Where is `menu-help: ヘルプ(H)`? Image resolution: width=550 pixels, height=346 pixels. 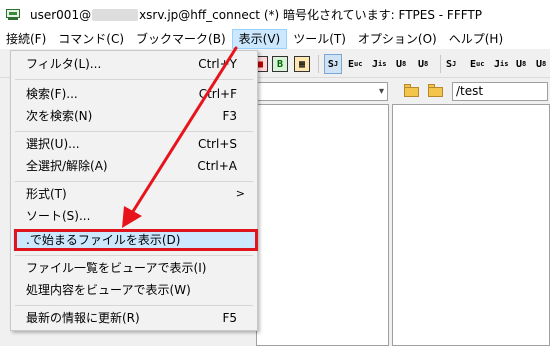 menu-help: ヘルプ(H) is located at coordinates (476, 39).